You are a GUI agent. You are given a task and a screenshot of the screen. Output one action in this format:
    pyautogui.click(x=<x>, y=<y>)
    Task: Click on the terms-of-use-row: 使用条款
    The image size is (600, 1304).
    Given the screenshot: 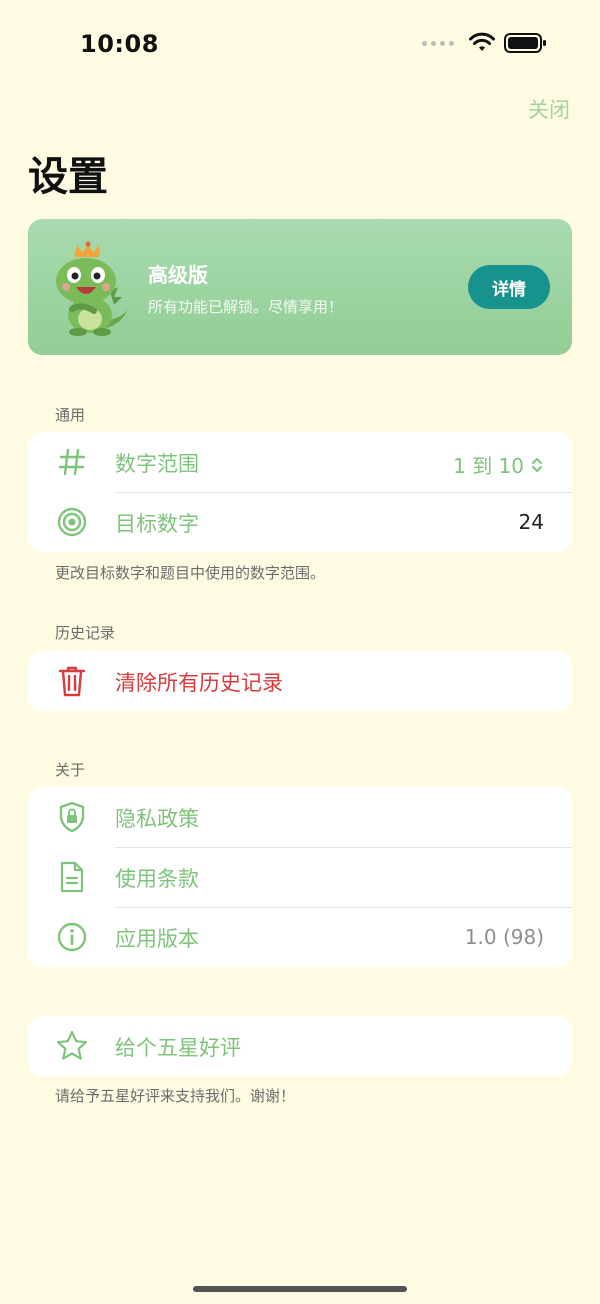 What is the action you would take?
    pyautogui.click(x=300, y=877)
    